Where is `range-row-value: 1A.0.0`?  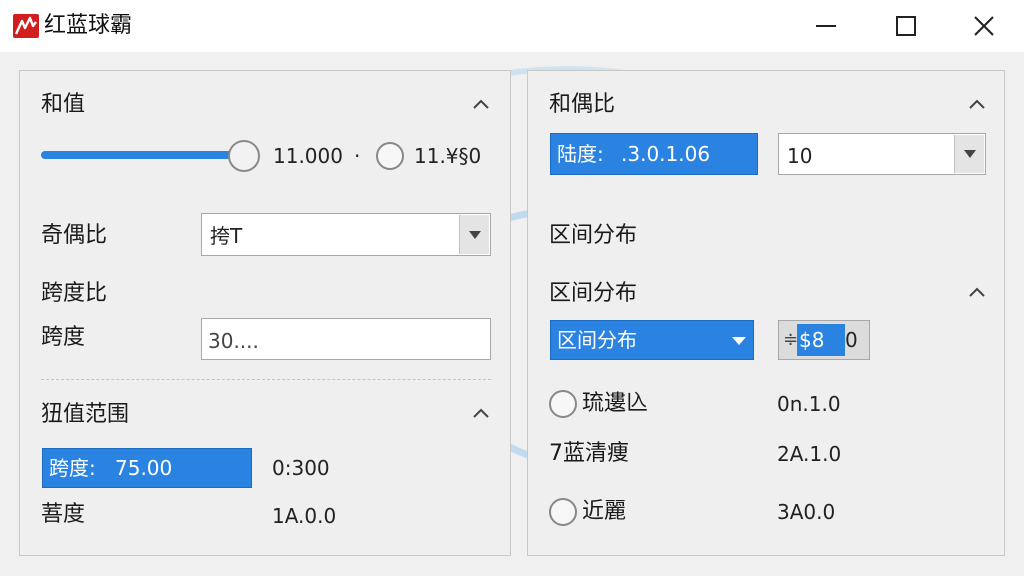
range-row-value: 1A.0.0 is located at coordinates (304, 516).